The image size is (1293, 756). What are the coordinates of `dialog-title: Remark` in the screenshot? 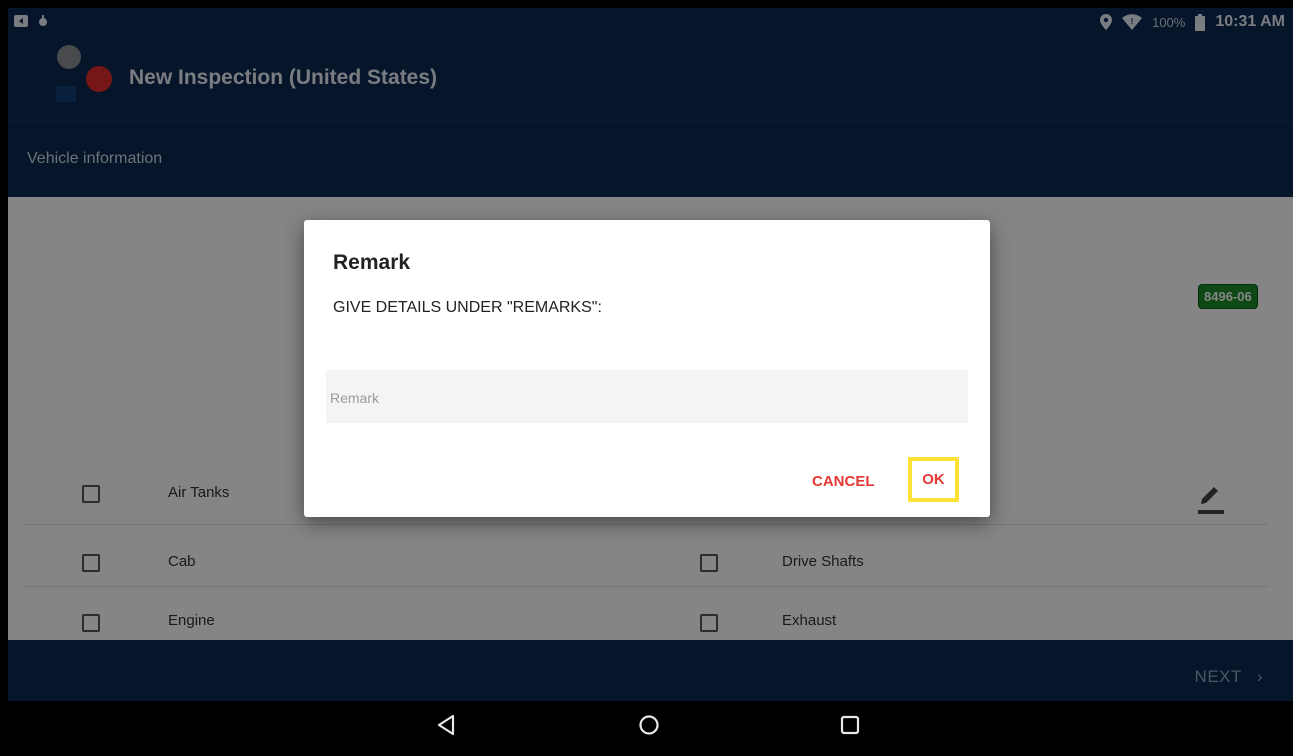 It's located at (372, 262).